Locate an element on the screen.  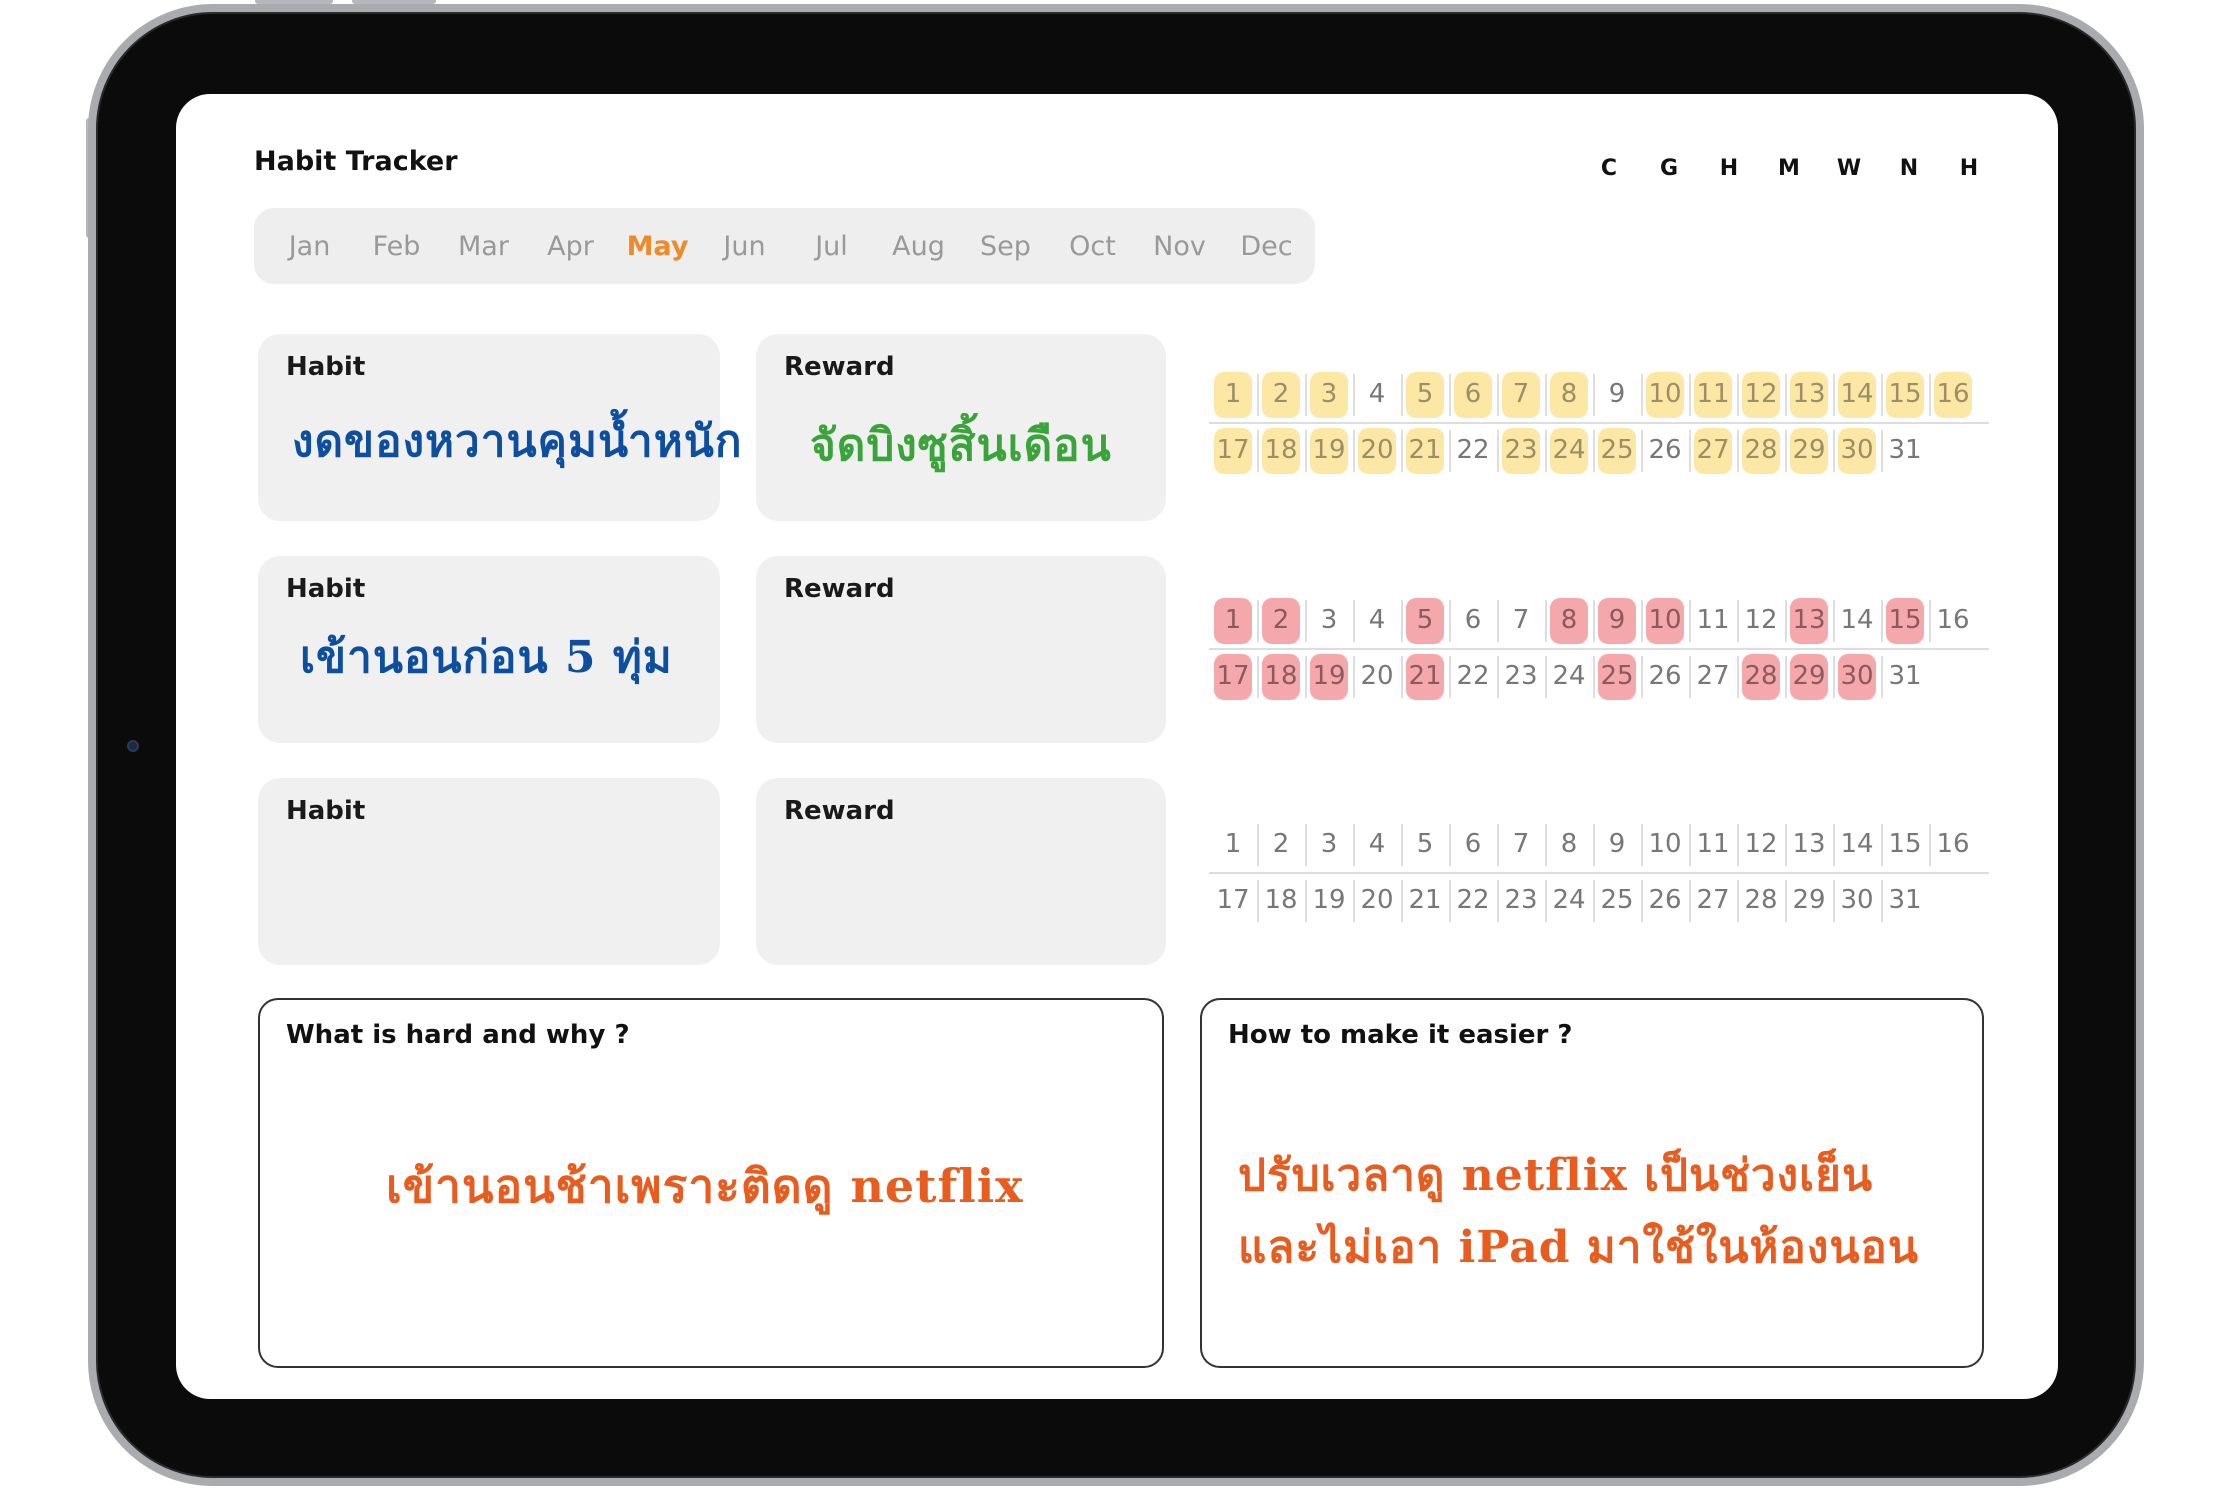
tab-jan: Jan is located at coordinates (309, 246).